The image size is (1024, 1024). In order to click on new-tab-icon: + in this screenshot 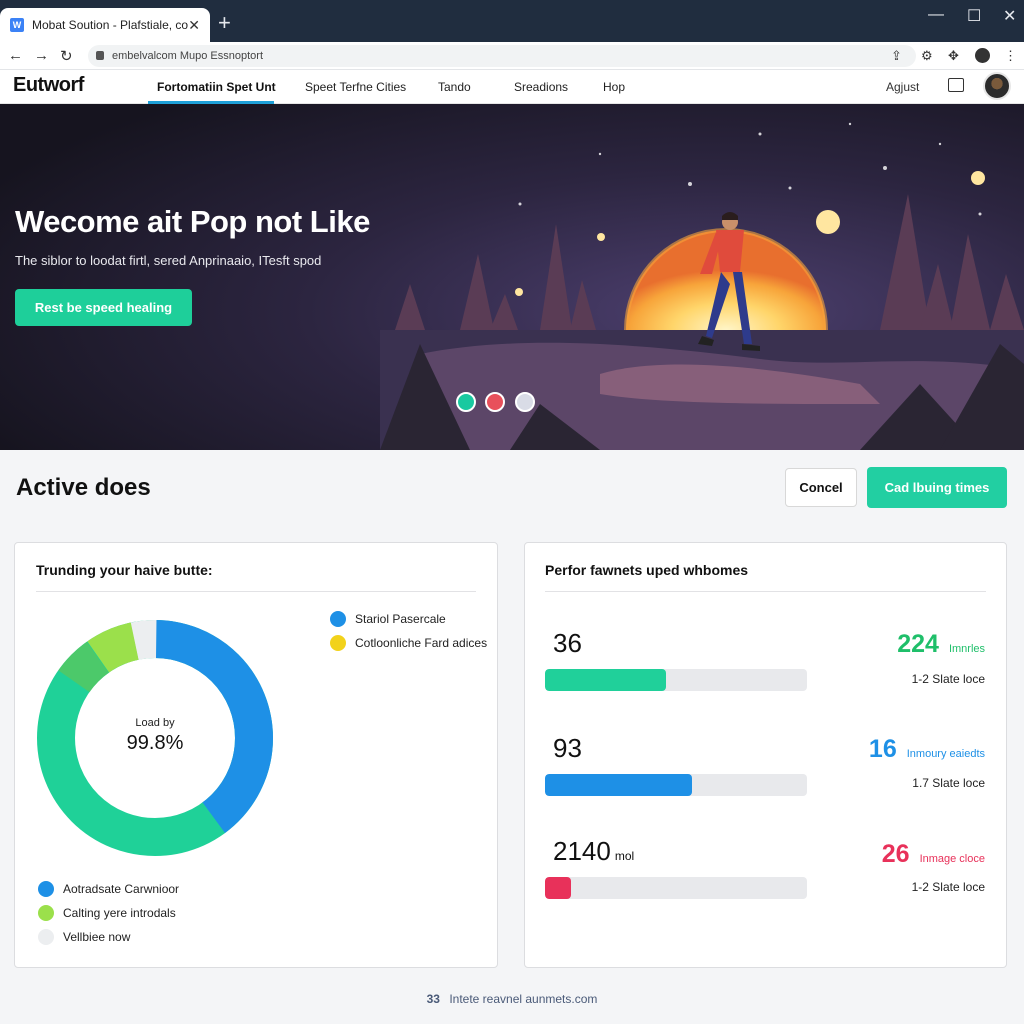, I will do `click(224, 23)`.